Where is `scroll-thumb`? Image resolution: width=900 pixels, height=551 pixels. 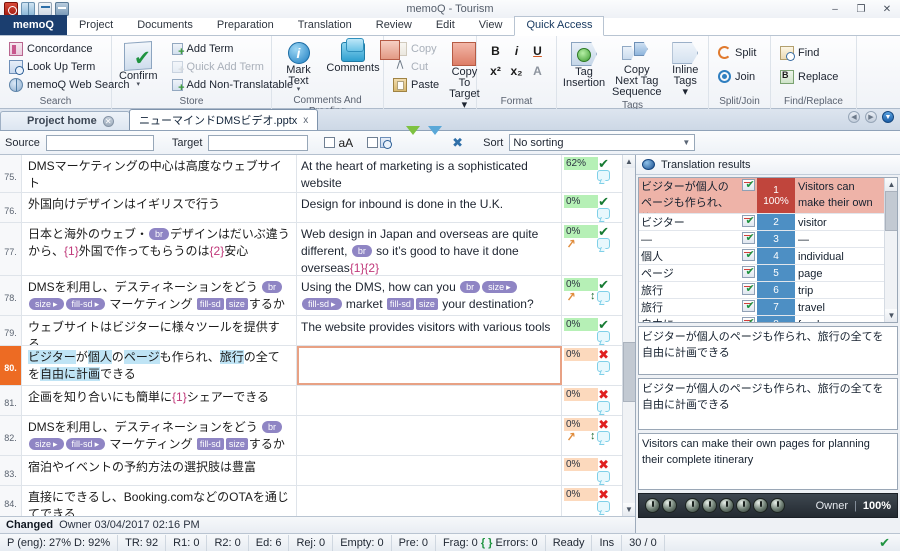
scroll-thumb is located at coordinates (628, 372).